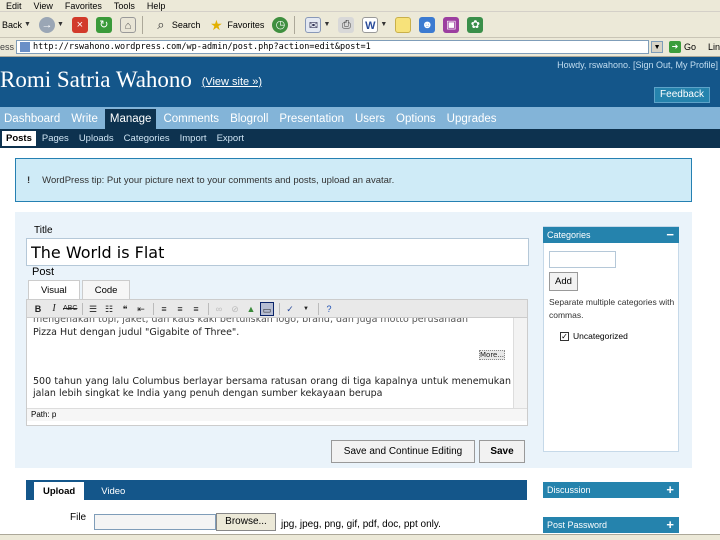 This screenshot has width=720, height=540. I want to click on menu-tools: Tools, so click(124, 6).